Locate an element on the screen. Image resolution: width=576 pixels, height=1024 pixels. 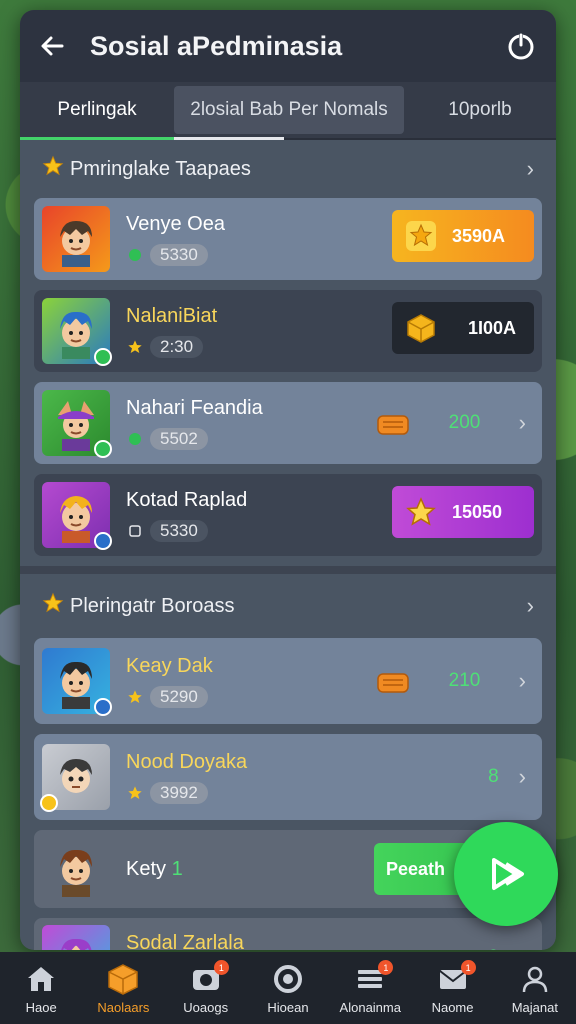
gold-cube-icon is located at coordinates (421, 328).